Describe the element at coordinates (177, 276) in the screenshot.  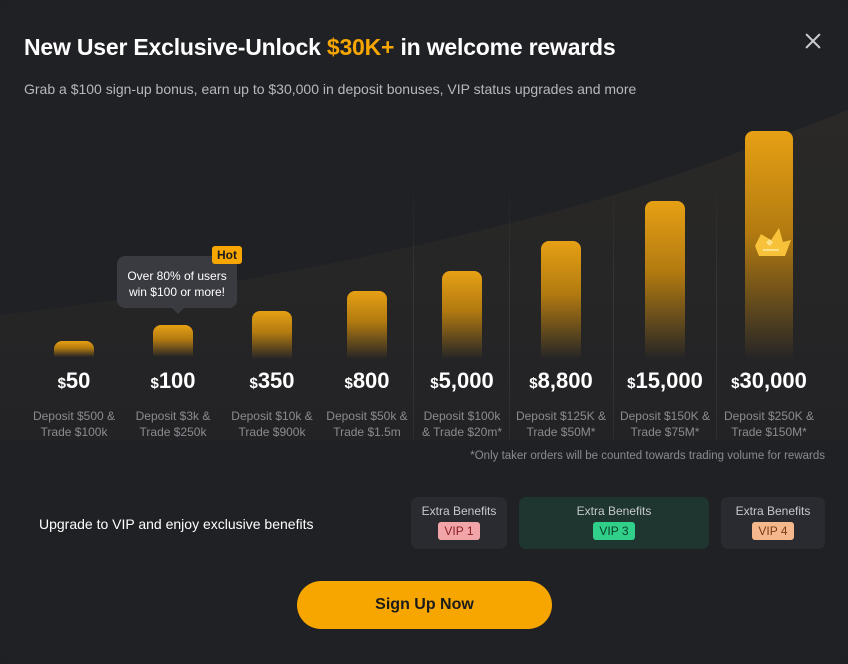
I see `tooltip-line-1: Over 80% of users` at that location.